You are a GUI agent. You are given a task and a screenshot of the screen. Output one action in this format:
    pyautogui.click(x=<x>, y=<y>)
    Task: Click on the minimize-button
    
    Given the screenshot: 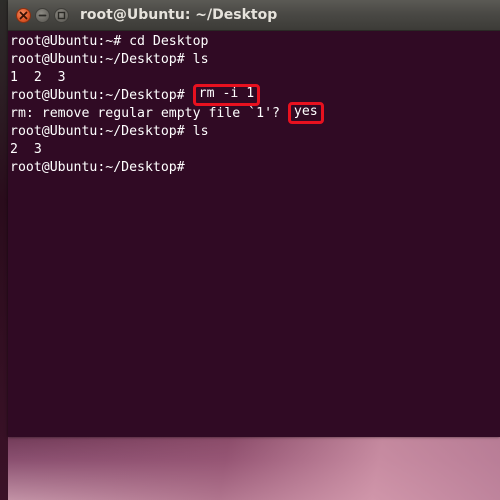 What is the action you would take?
    pyautogui.click(x=42, y=15)
    